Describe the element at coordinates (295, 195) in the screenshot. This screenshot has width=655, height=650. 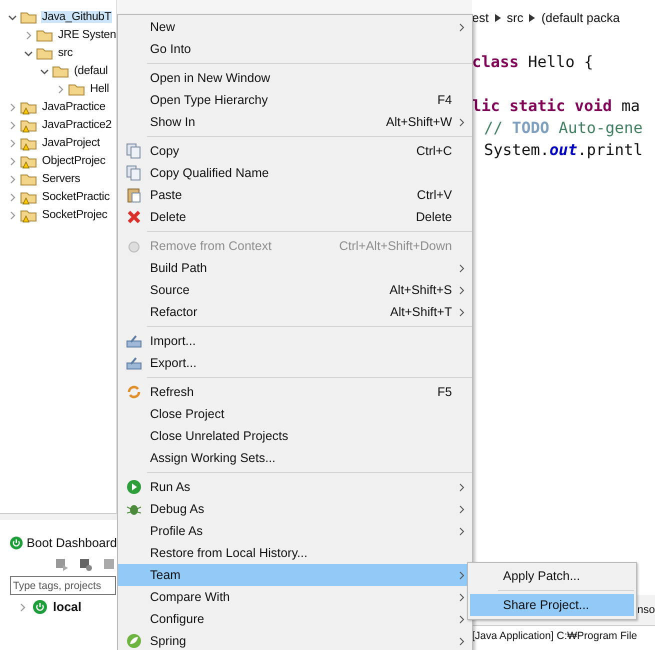
I see `menu-item: Paste Ctrl+V` at that location.